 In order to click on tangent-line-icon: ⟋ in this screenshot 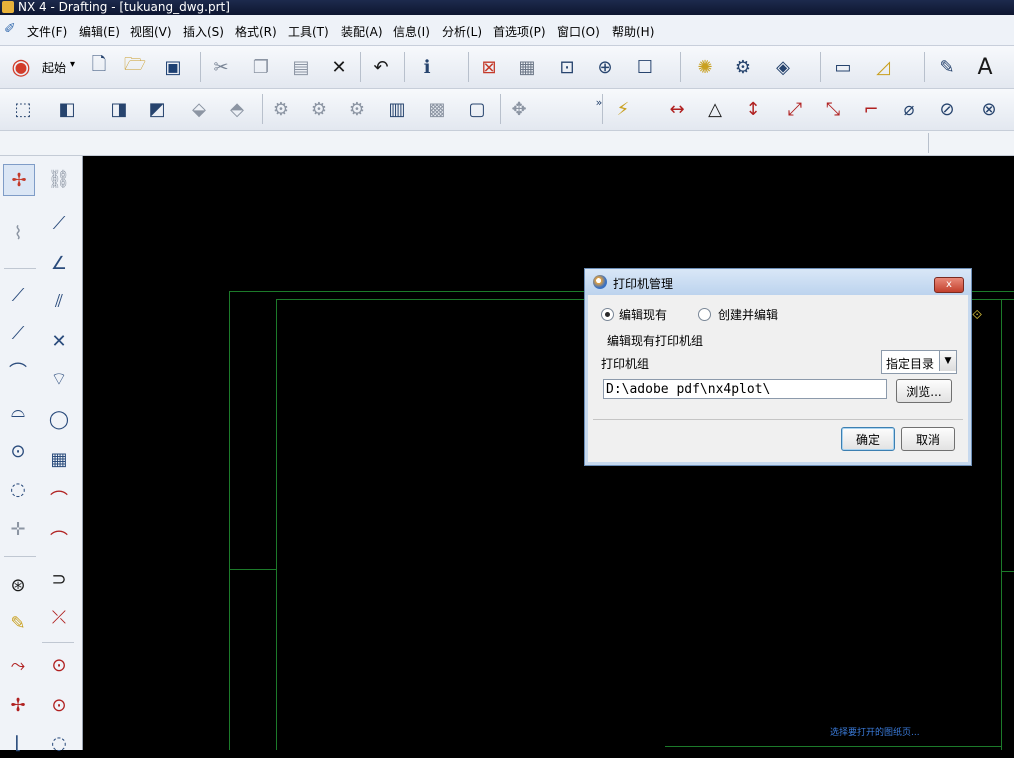, I will do `click(18, 333)`.